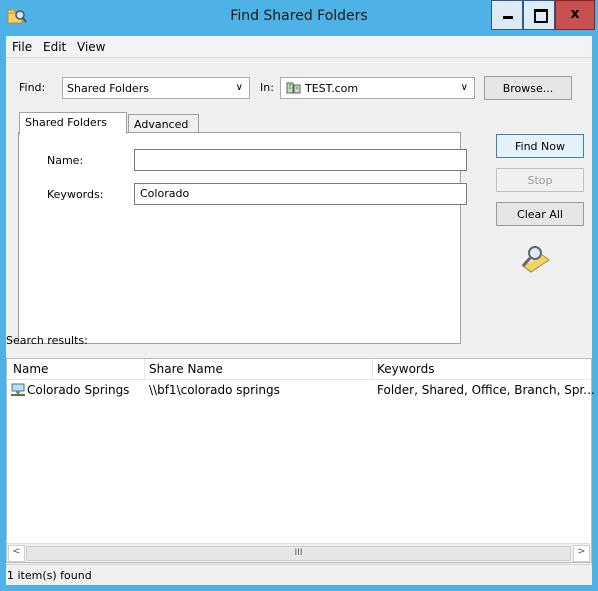 This screenshot has height=591, width=598. I want to click on menu-file: File, so click(22, 47).